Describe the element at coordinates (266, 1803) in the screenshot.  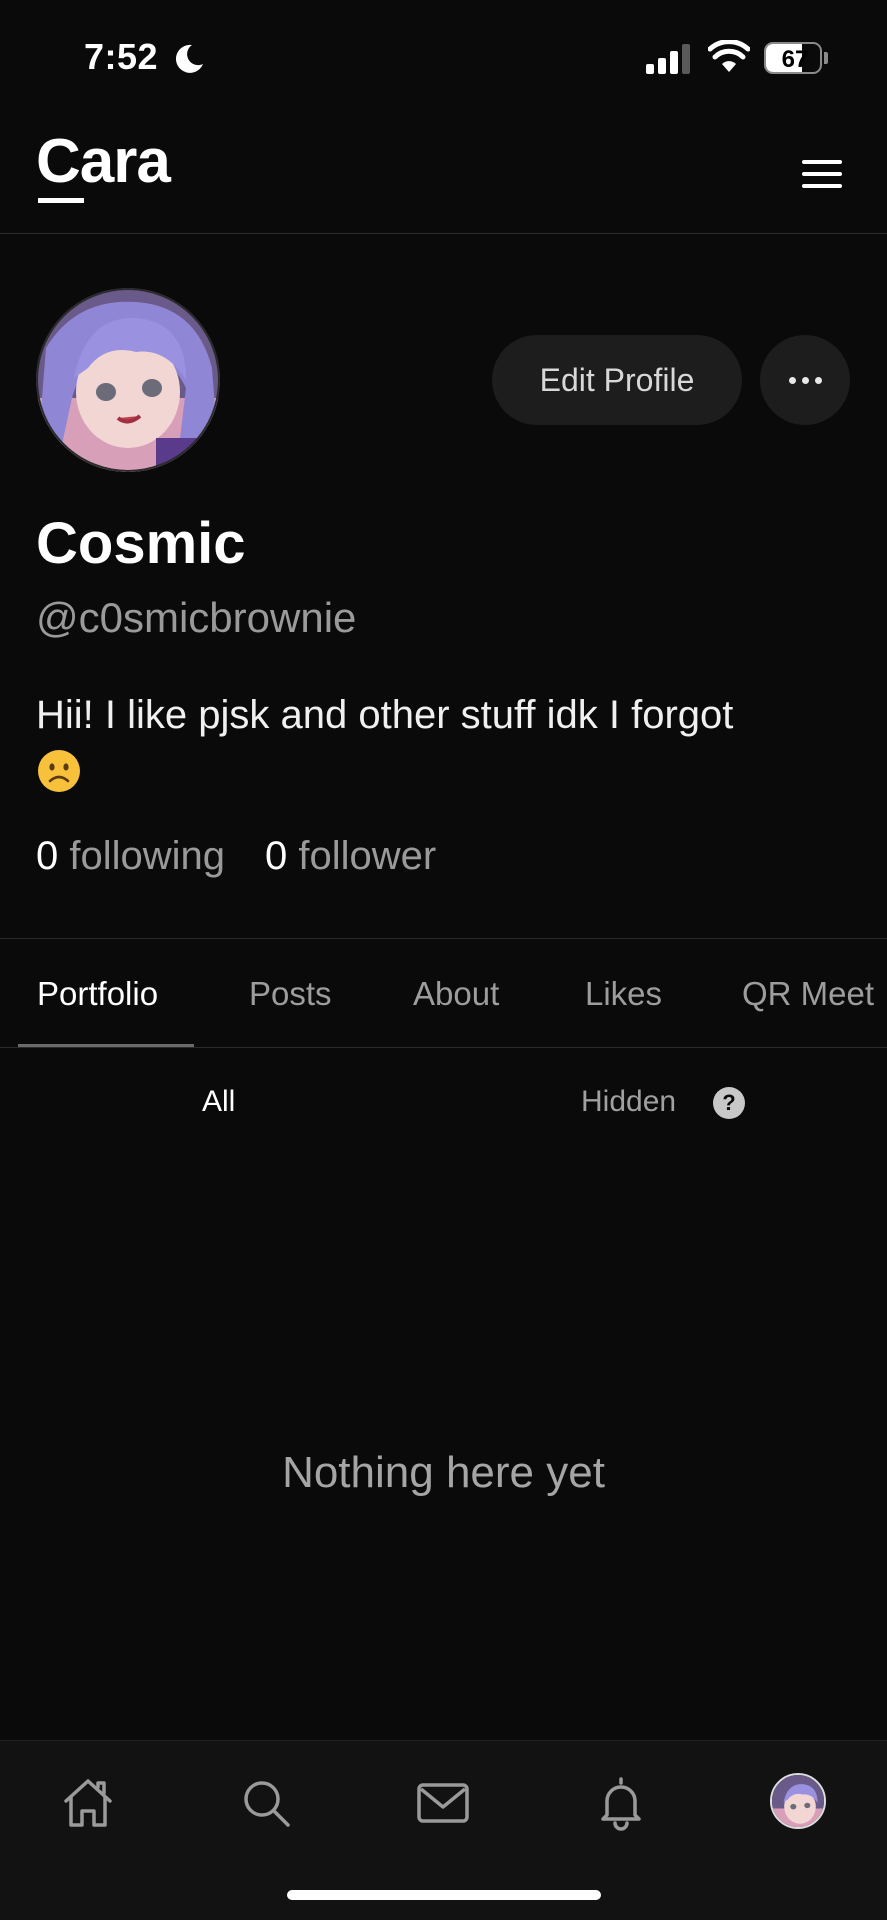
I see `search-icon` at that location.